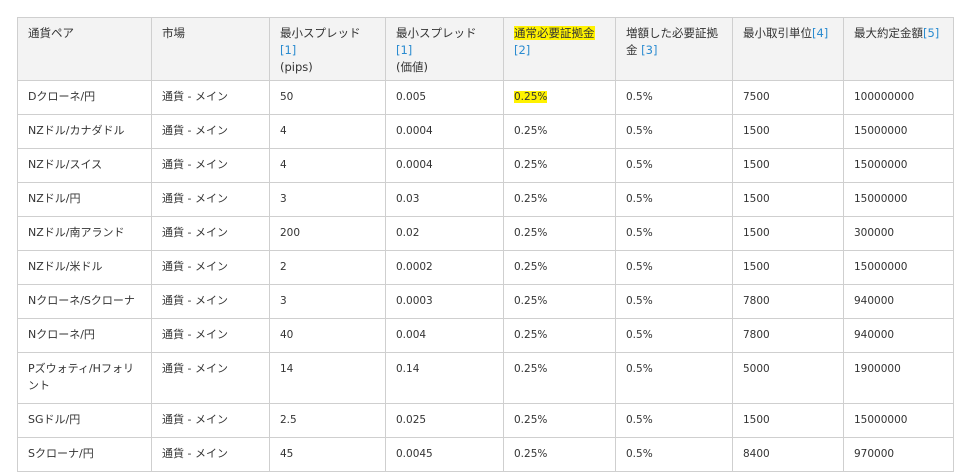  I want to click on footnote-link: [5], so click(931, 33).